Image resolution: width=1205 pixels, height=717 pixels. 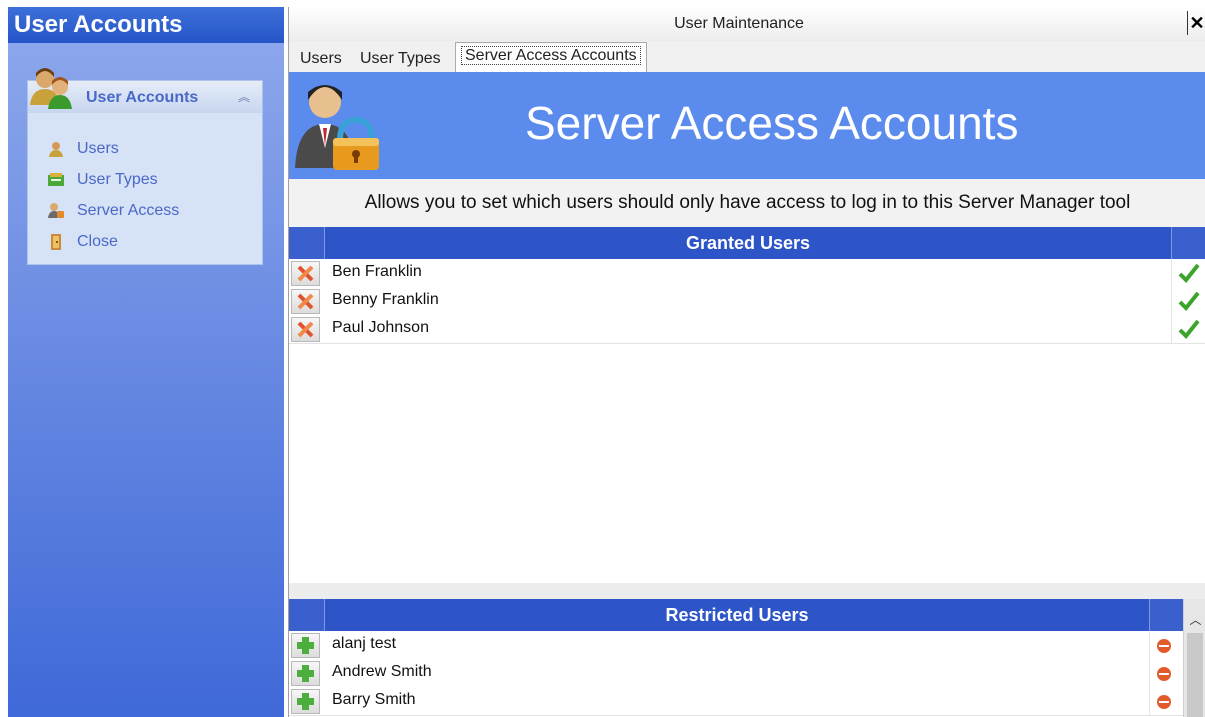 What do you see at coordinates (772, 123) in the screenshot?
I see `page-title: Server Access Accounts` at bounding box center [772, 123].